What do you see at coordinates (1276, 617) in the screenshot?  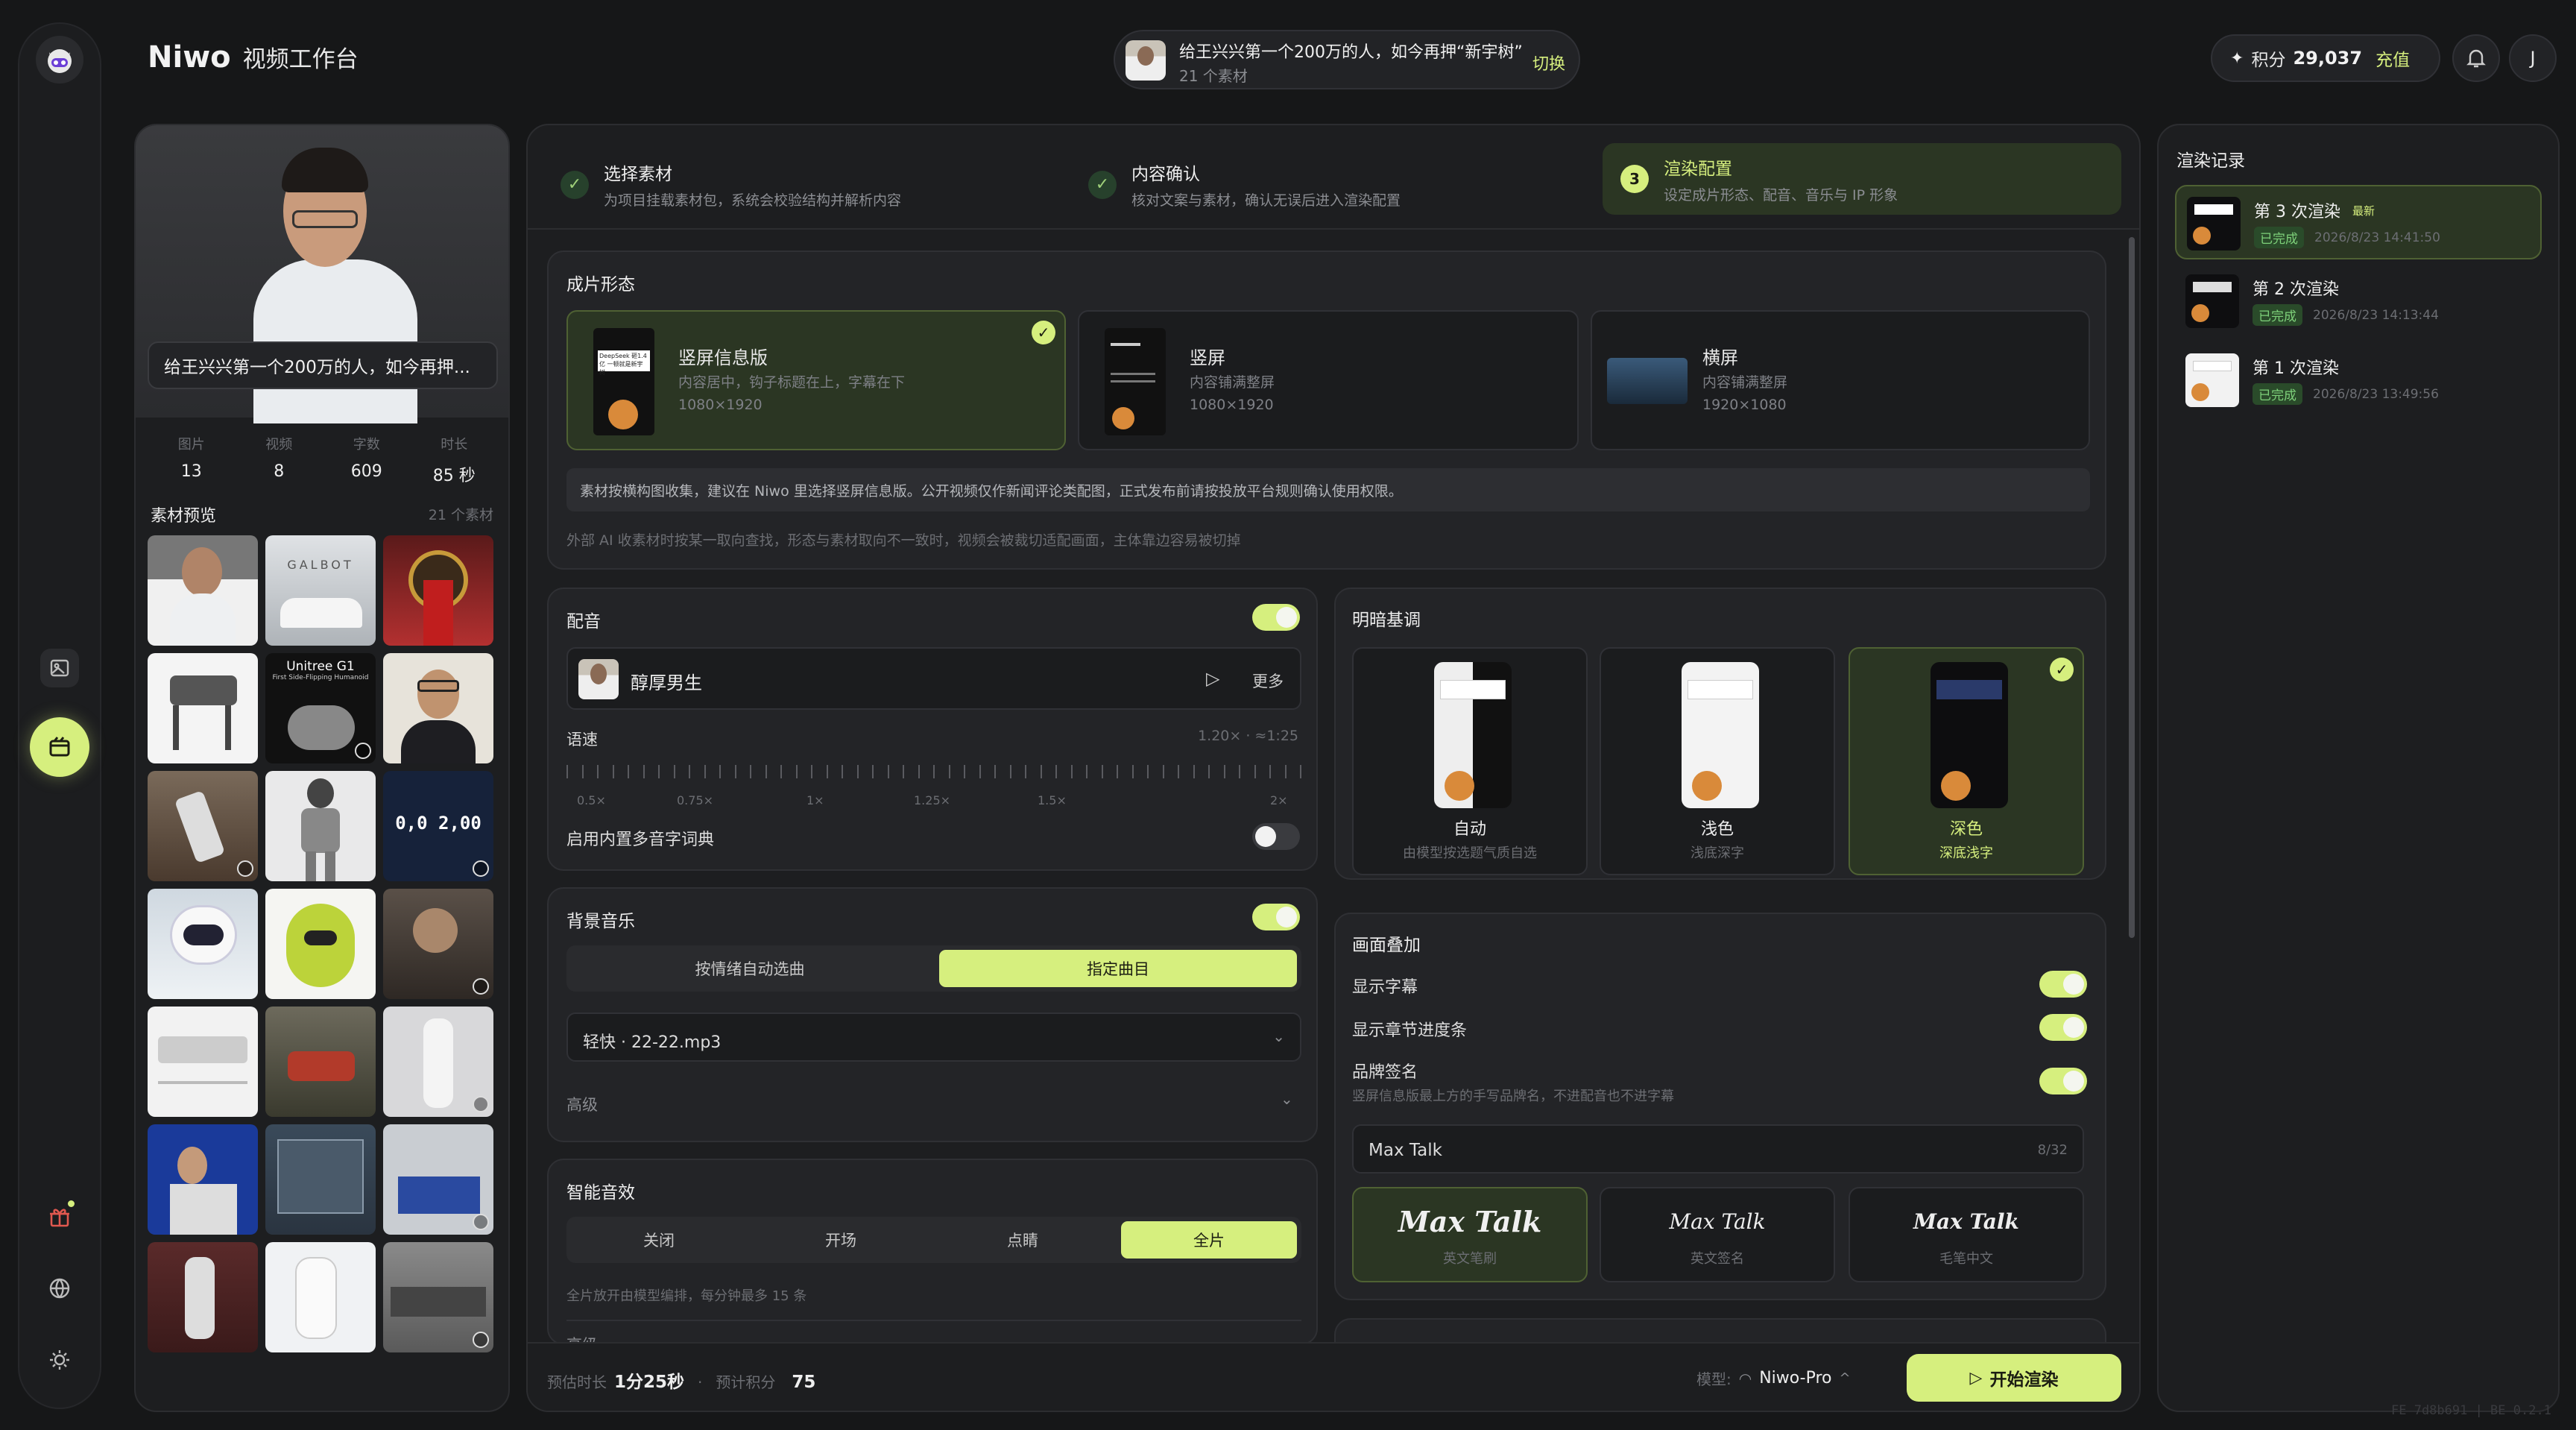 I see `voice-toggle` at bounding box center [1276, 617].